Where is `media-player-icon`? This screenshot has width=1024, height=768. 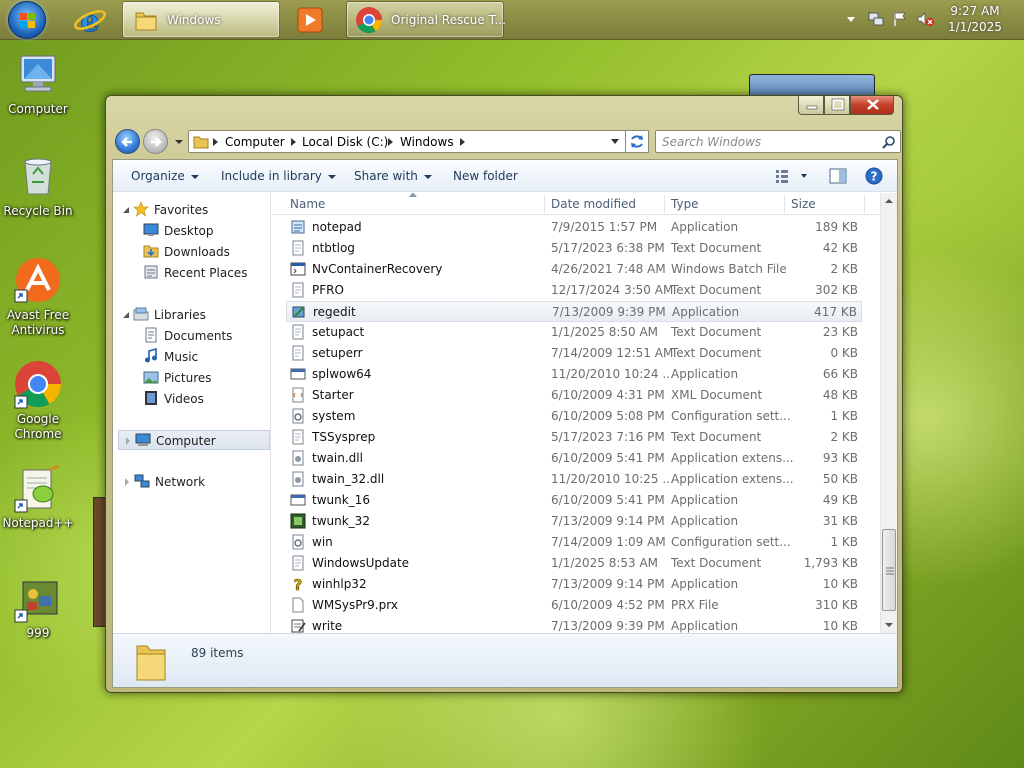
media-player-icon is located at coordinates (310, 20).